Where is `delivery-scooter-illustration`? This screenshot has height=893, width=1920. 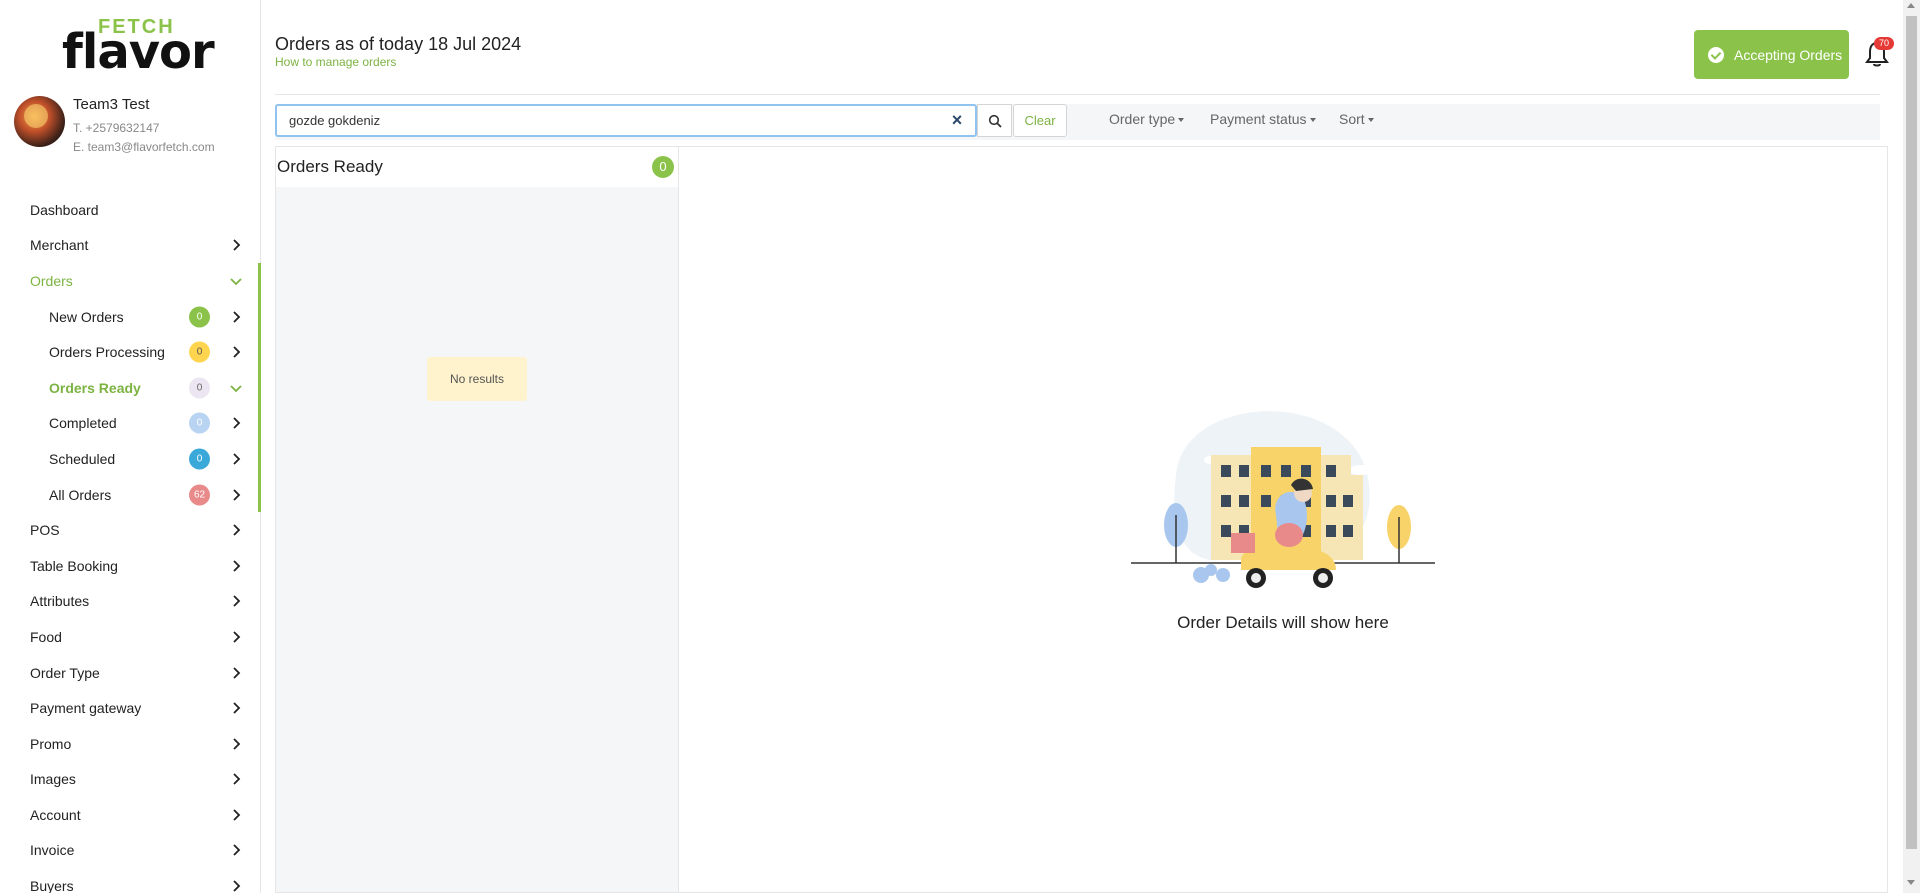
delivery-scooter-illustration is located at coordinates (1283, 499).